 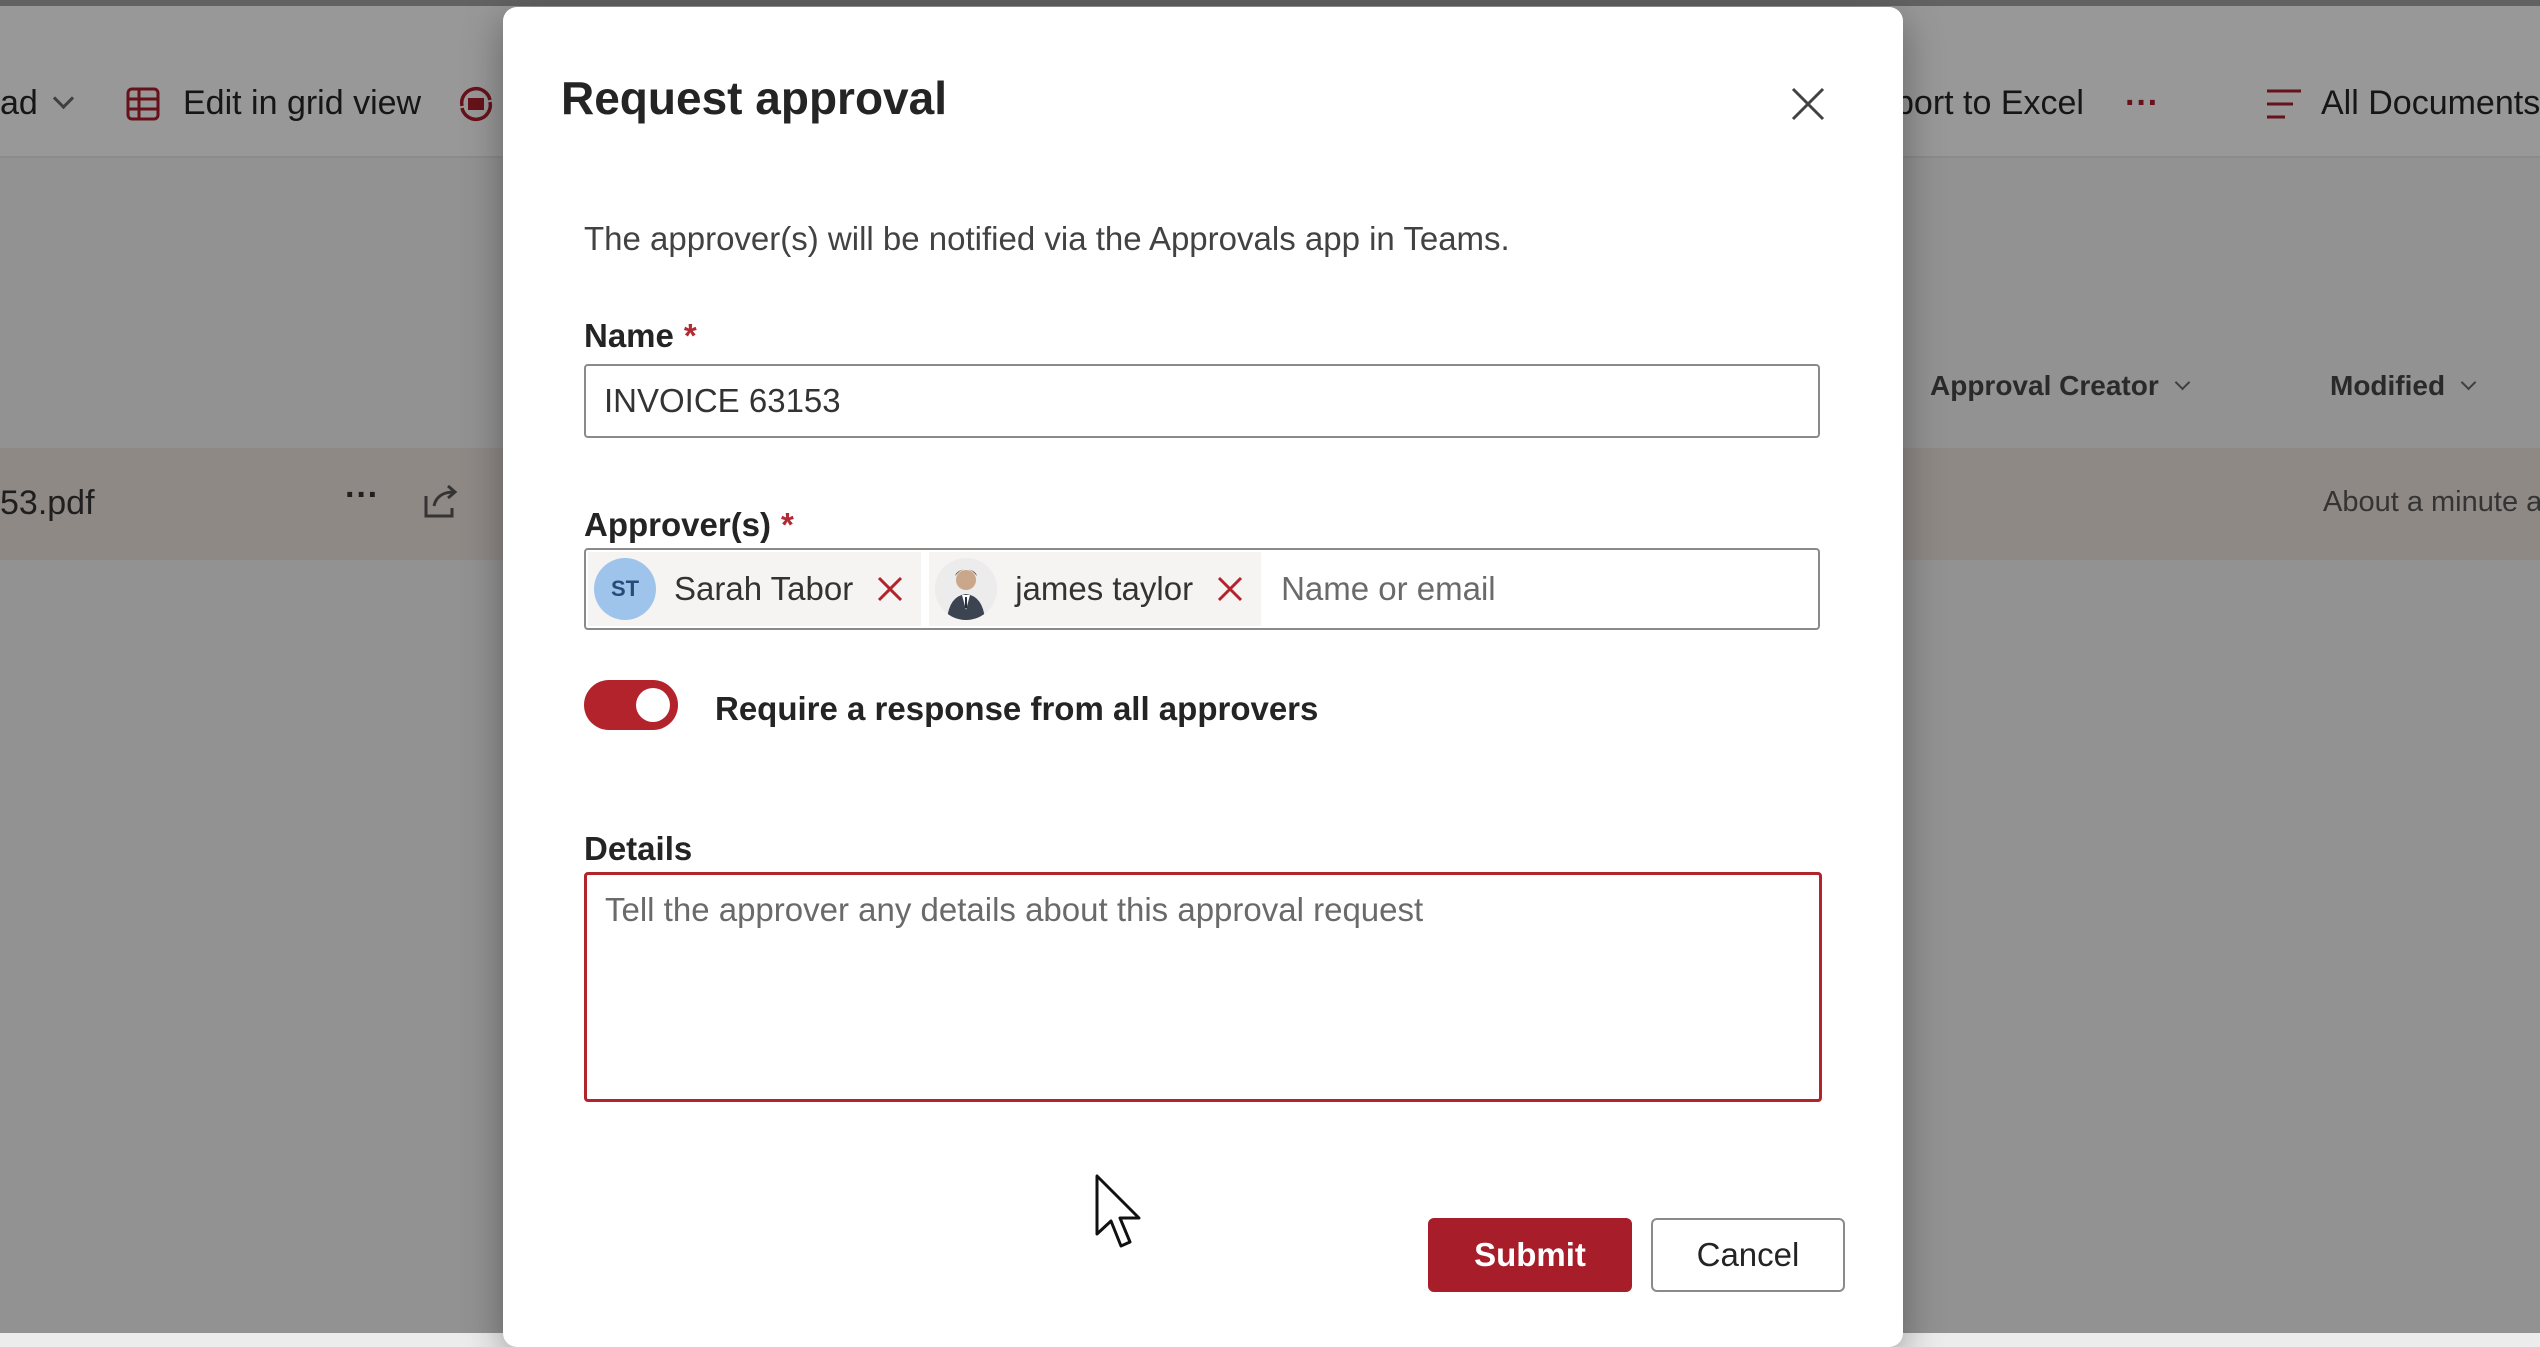 What do you see at coordinates (754, 98) in the screenshot?
I see `dialog-title: Request approval` at bounding box center [754, 98].